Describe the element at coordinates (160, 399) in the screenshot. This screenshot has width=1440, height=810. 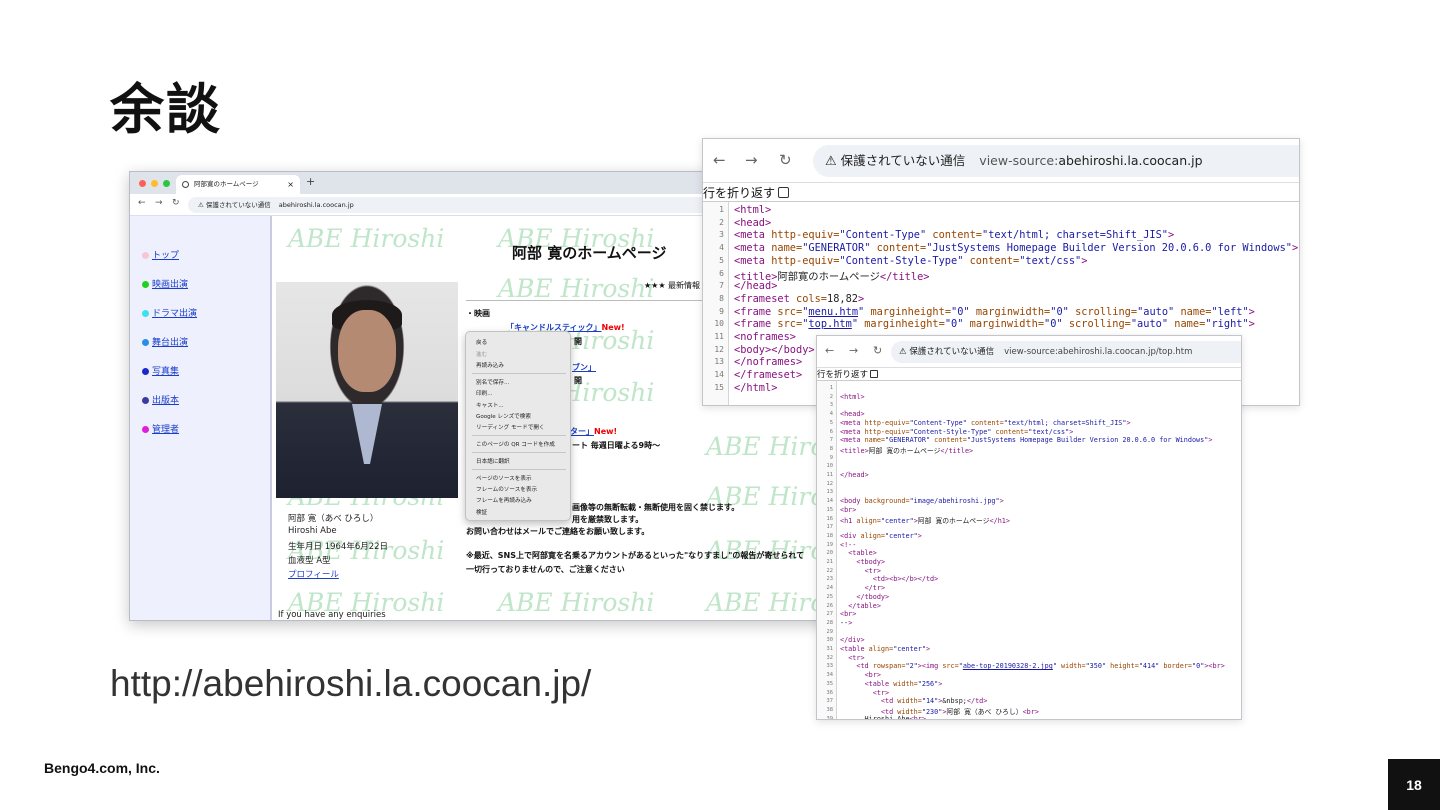
I see `sidebar-item-books: 出版本` at that location.